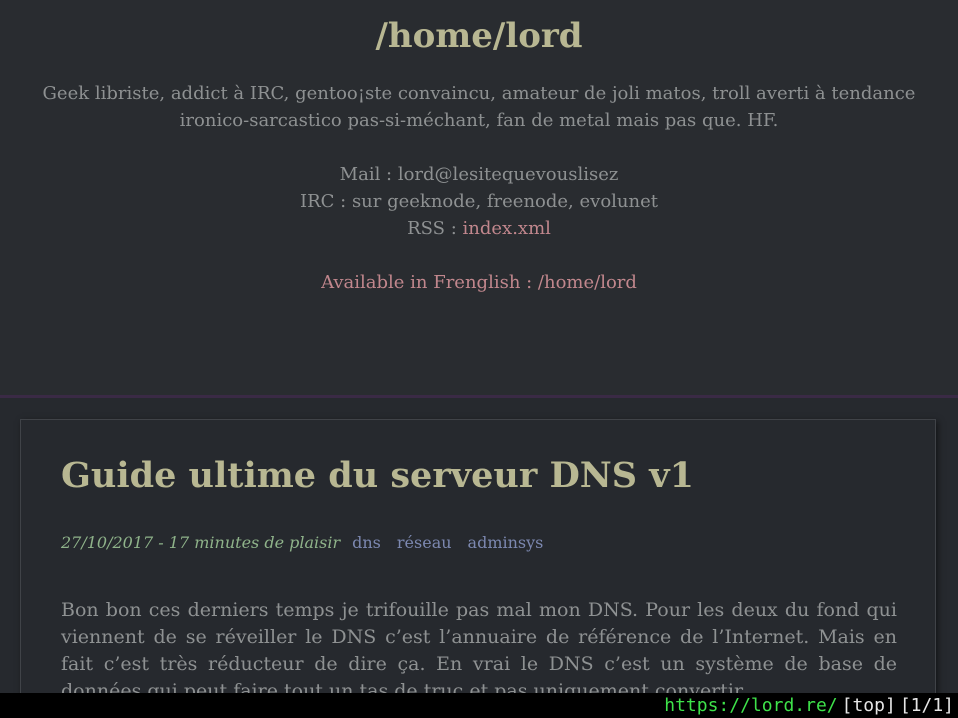 This screenshot has width=958, height=718. I want to click on header-divider, so click(479, 396).